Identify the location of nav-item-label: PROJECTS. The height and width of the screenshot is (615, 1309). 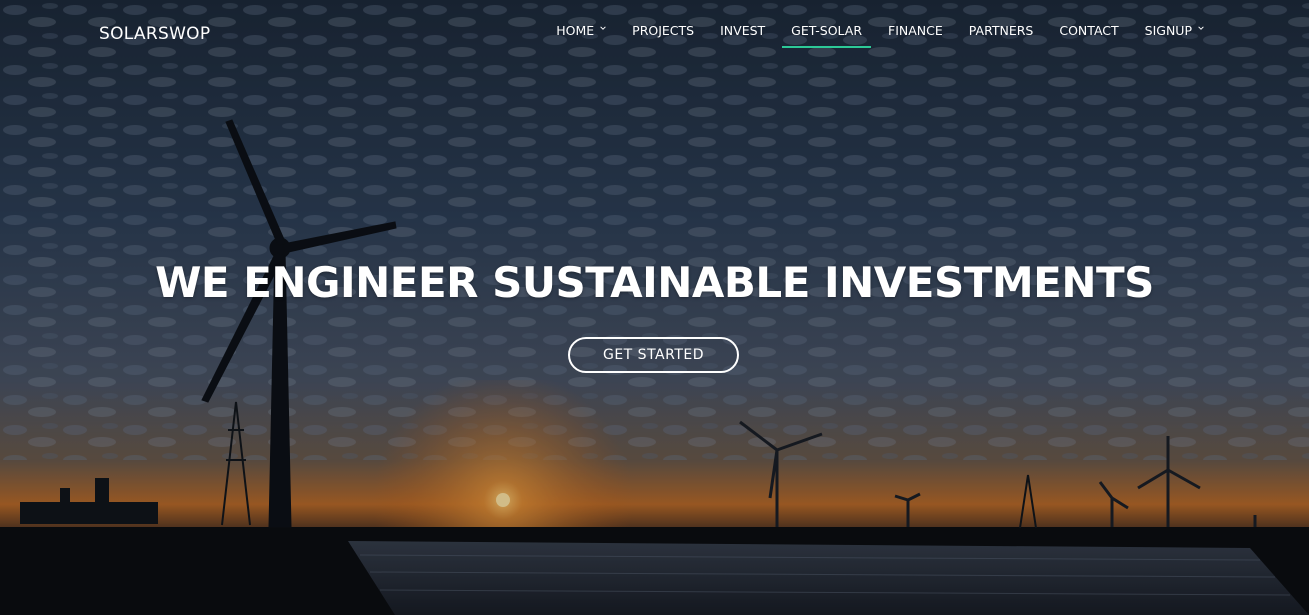
(663, 30).